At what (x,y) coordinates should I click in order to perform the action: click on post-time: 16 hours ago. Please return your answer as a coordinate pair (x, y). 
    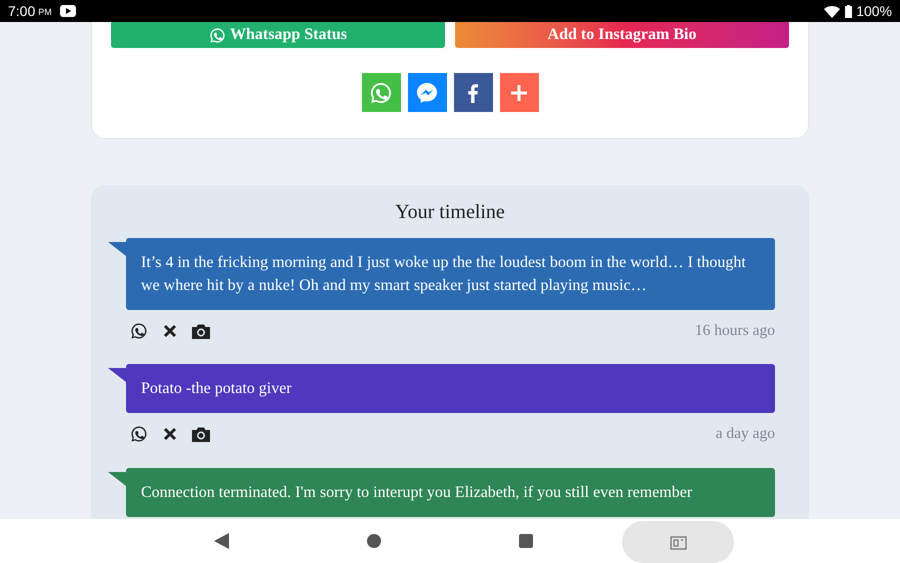
    Looking at the image, I should click on (734, 331).